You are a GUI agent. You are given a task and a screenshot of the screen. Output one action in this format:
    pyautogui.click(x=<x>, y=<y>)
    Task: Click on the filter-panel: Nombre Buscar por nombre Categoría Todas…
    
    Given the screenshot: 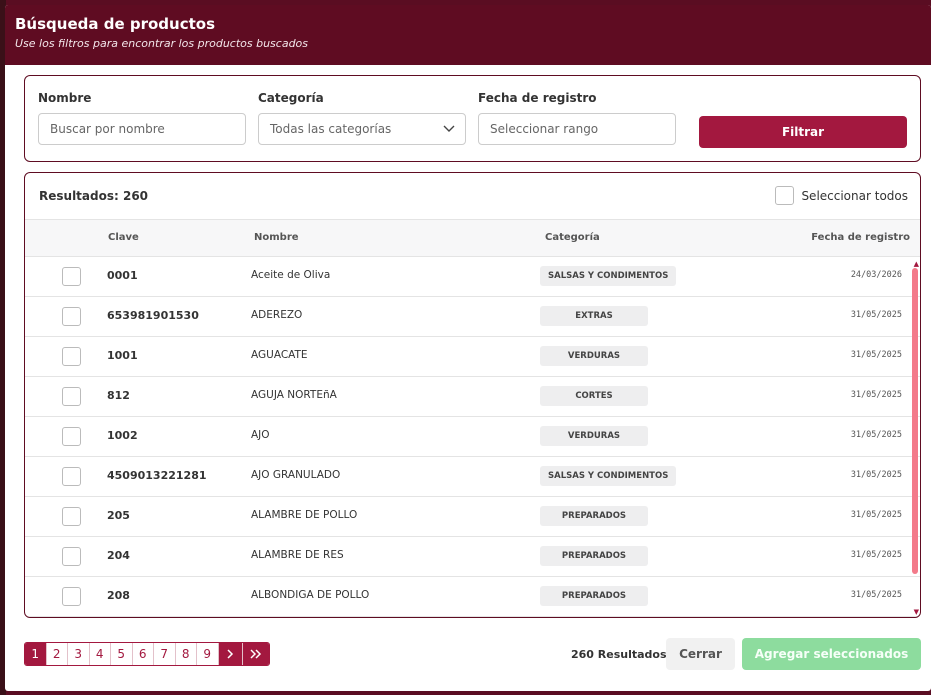 What is the action you would take?
    pyautogui.click(x=472, y=118)
    